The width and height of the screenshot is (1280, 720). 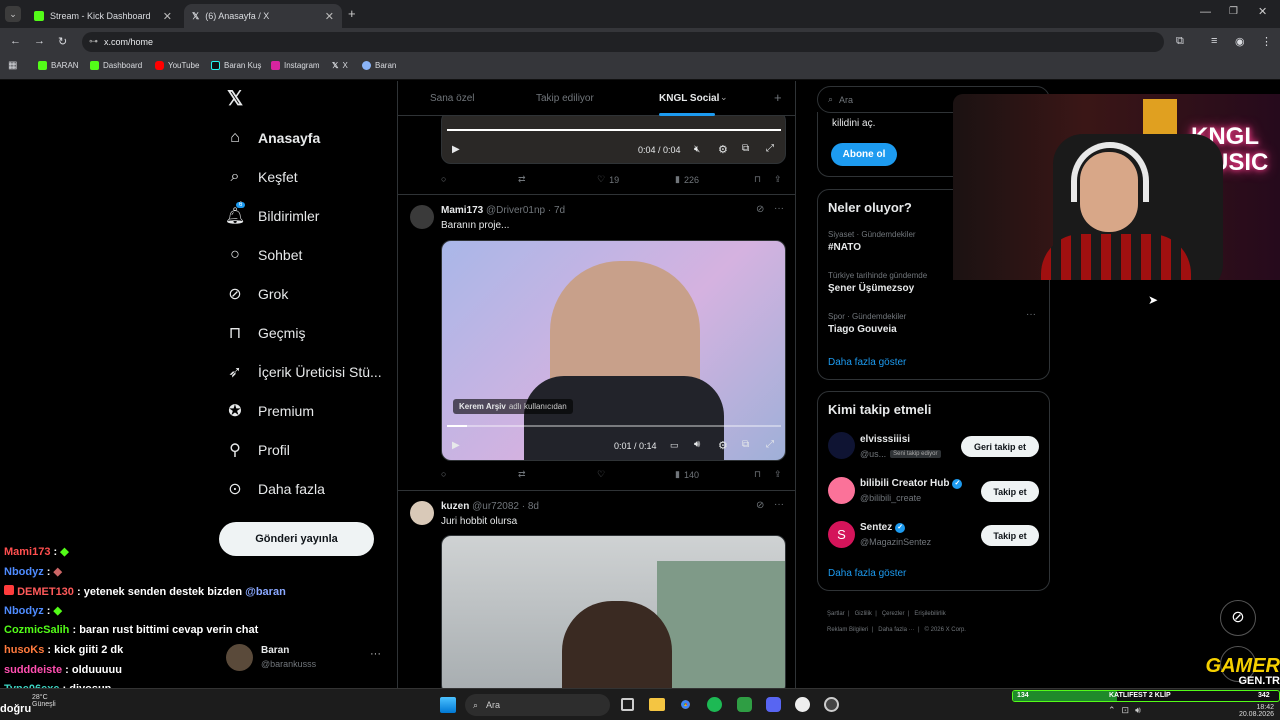 I want to click on address-bar: ⊶ x.com/home, so click(x=623, y=42).